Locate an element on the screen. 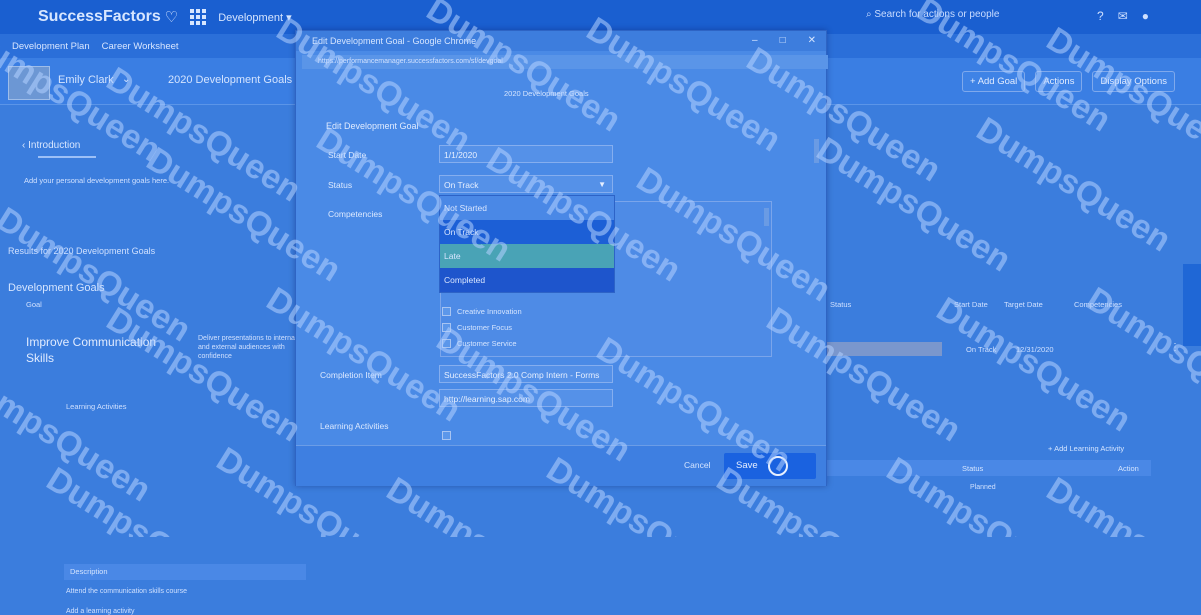  column-header: Target Date is located at coordinates (1023, 304).